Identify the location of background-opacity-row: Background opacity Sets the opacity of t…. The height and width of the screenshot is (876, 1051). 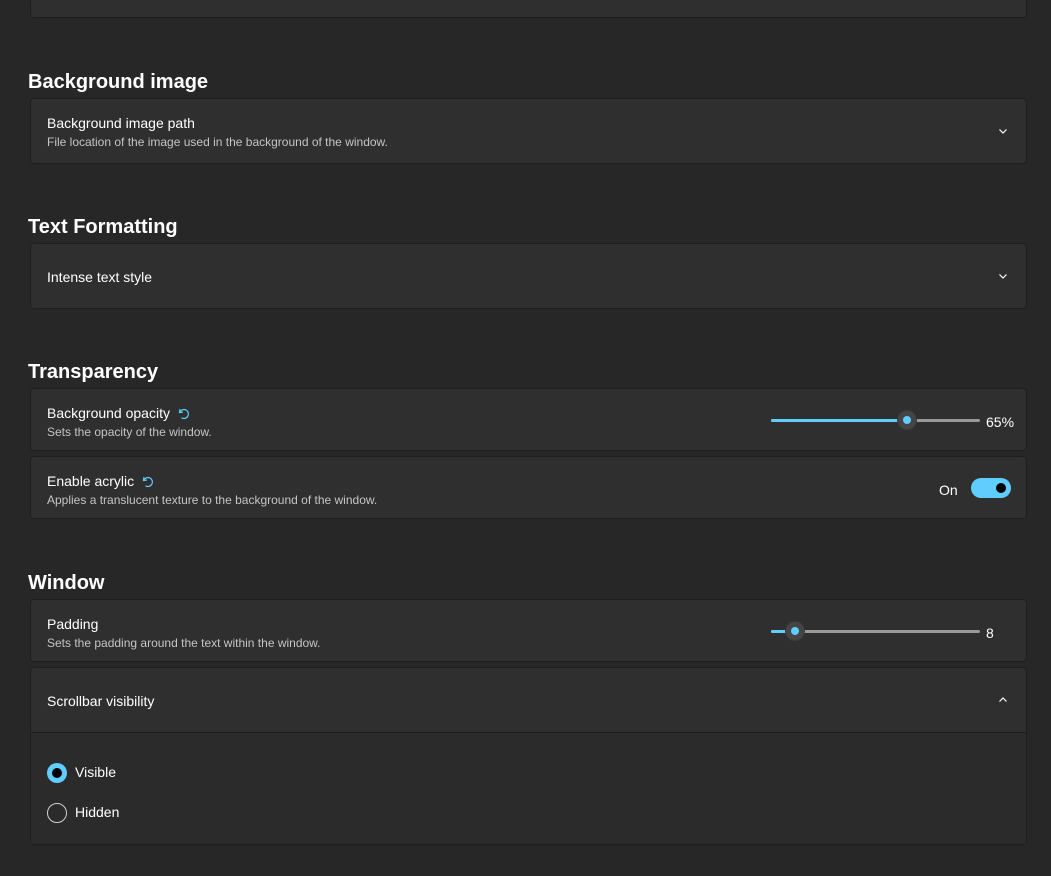
(528, 419).